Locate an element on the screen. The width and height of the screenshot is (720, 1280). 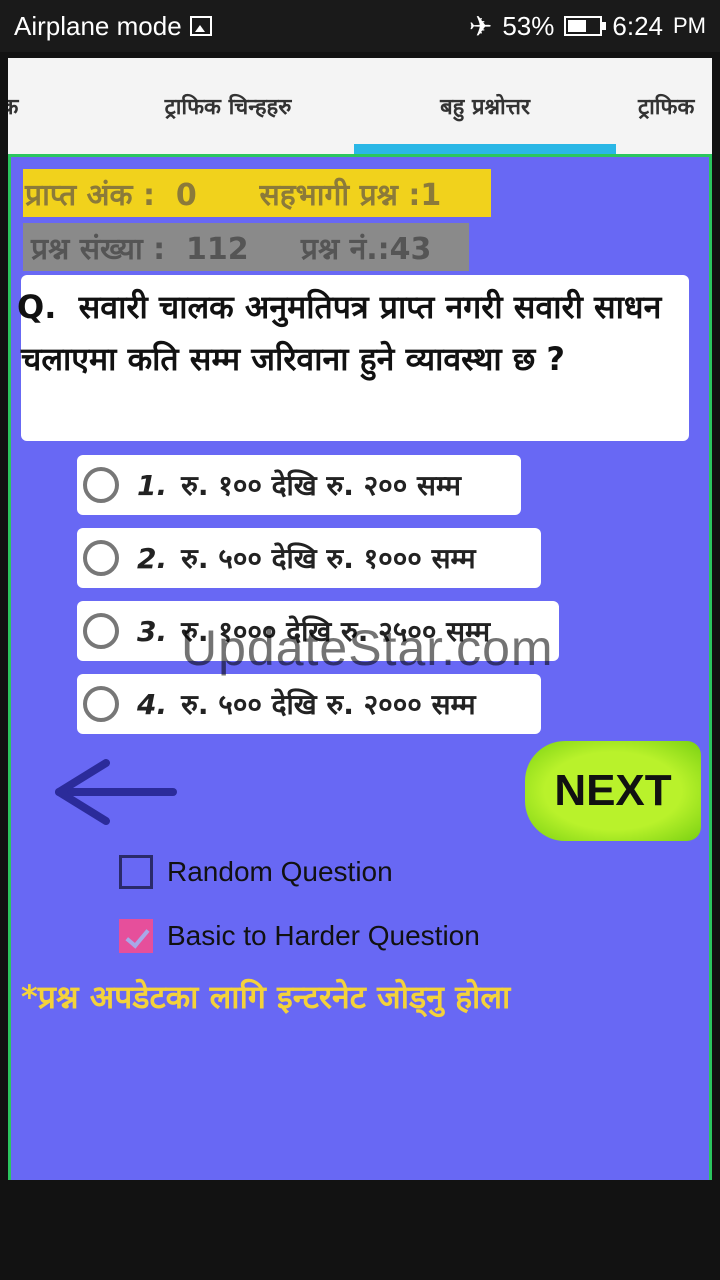
clock-ampm: PM is located at coordinates (689, 25).